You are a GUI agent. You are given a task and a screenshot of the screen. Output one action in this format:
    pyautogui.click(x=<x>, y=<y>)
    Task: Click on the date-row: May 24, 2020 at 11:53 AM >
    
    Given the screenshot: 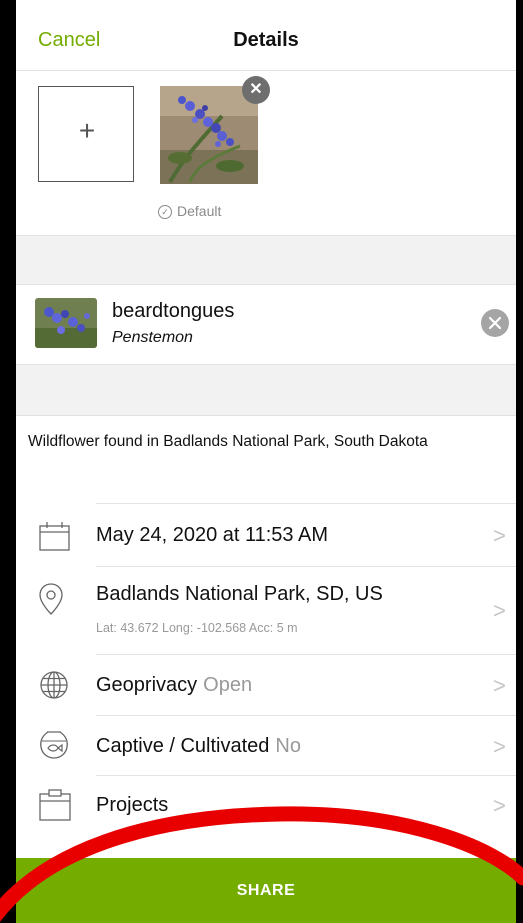 What is the action you would take?
    pyautogui.click(x=266, y=534)
    